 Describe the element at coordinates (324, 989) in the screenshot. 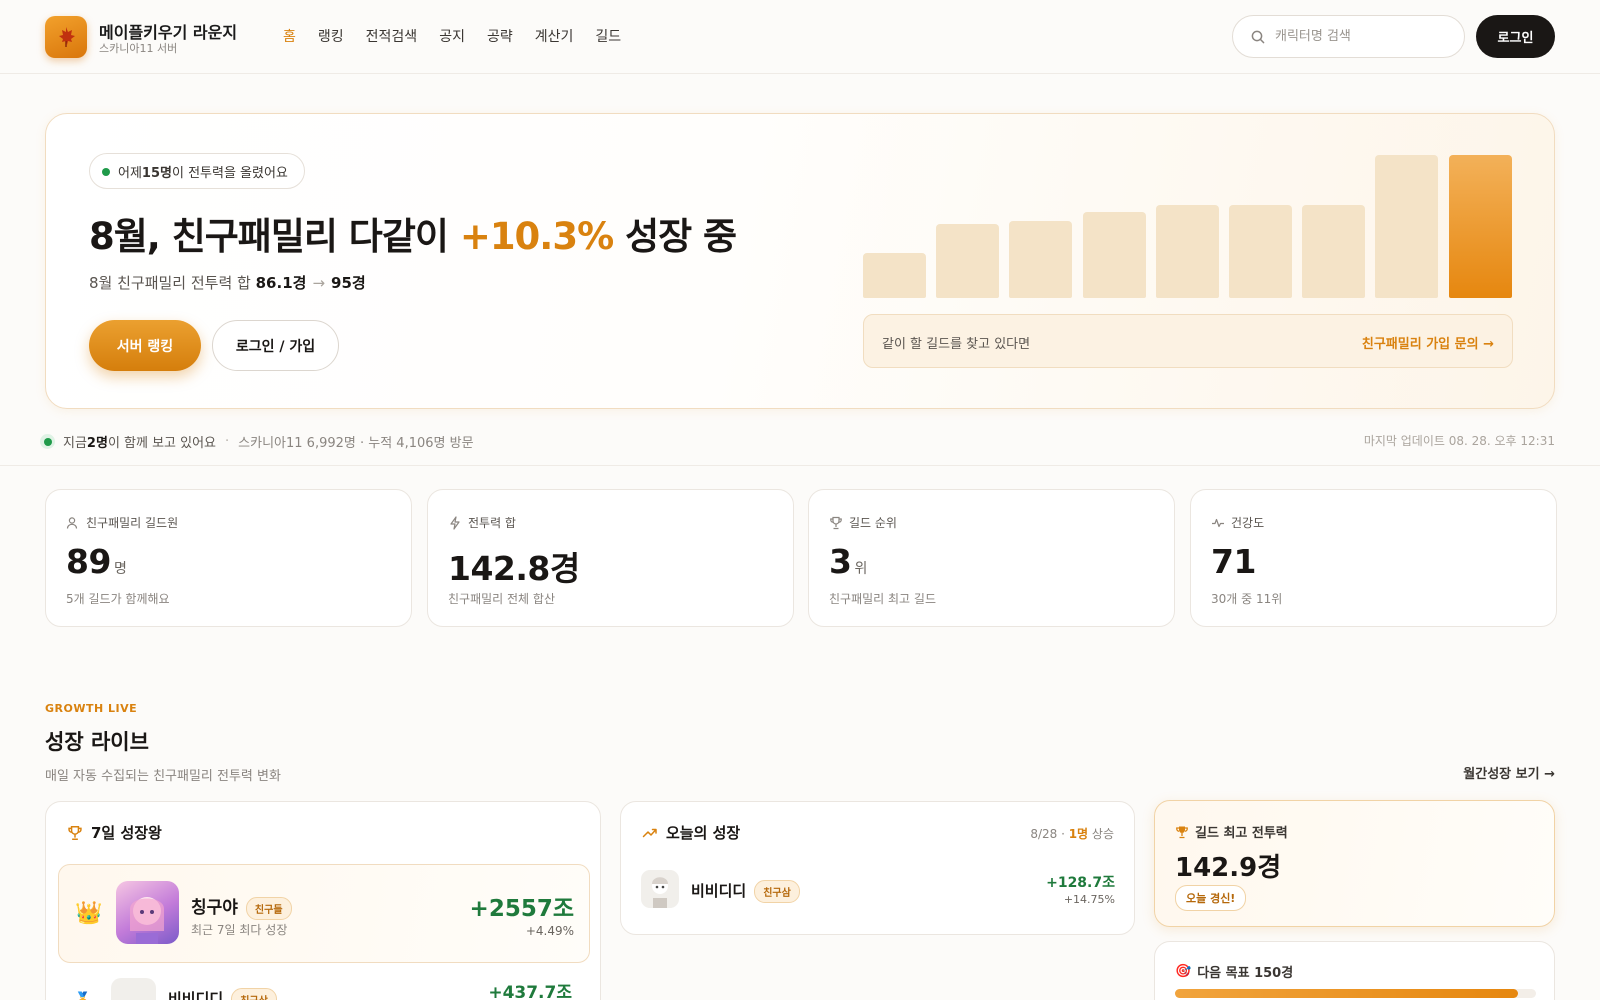

I see `growth-row-2: 🏅 비비디디 친구삼 +437.7조` at that location.